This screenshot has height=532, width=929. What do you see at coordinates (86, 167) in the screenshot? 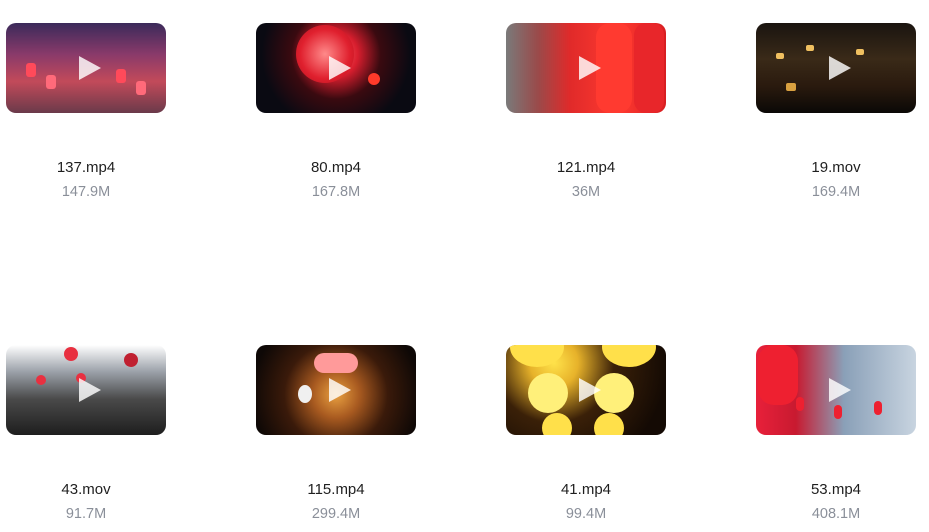
I see `file-name: 137.mp4` at bounding box center [86, 167].